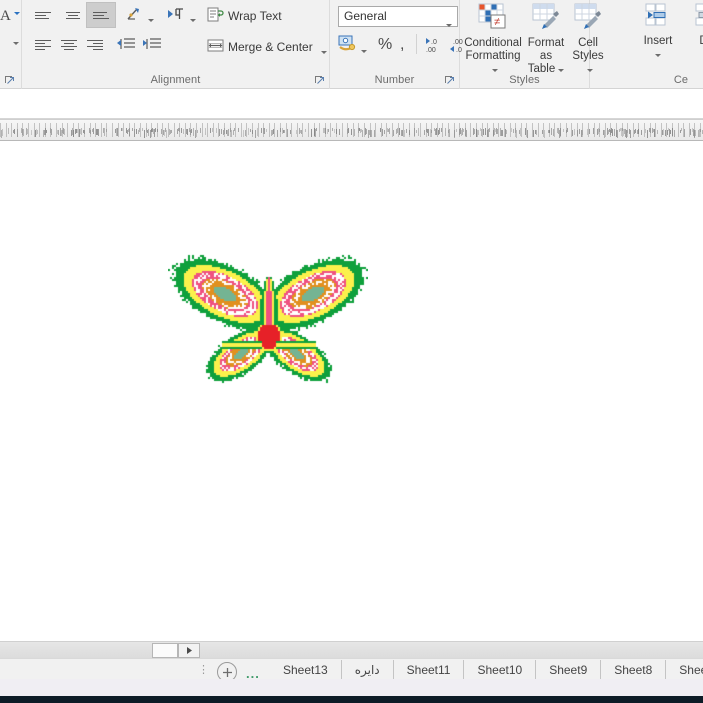 This screenshot has height=703, width=703. What do you see at coordinates (416, 44) in the screenshot?
I see `number-separator` at bounding box center [416, 44].